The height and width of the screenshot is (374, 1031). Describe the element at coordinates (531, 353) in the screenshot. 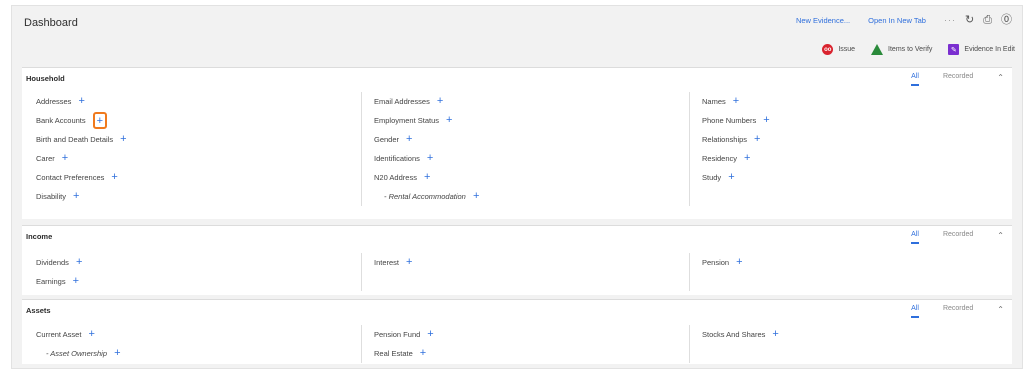

I see `list-item: Real Estate +` at that location.